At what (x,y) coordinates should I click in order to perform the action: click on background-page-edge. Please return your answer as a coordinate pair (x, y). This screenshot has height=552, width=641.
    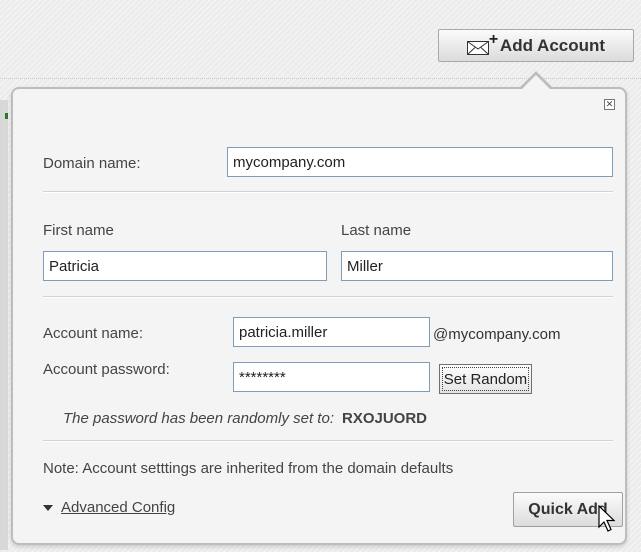
    Looking at the image, I should click on (4, 325).